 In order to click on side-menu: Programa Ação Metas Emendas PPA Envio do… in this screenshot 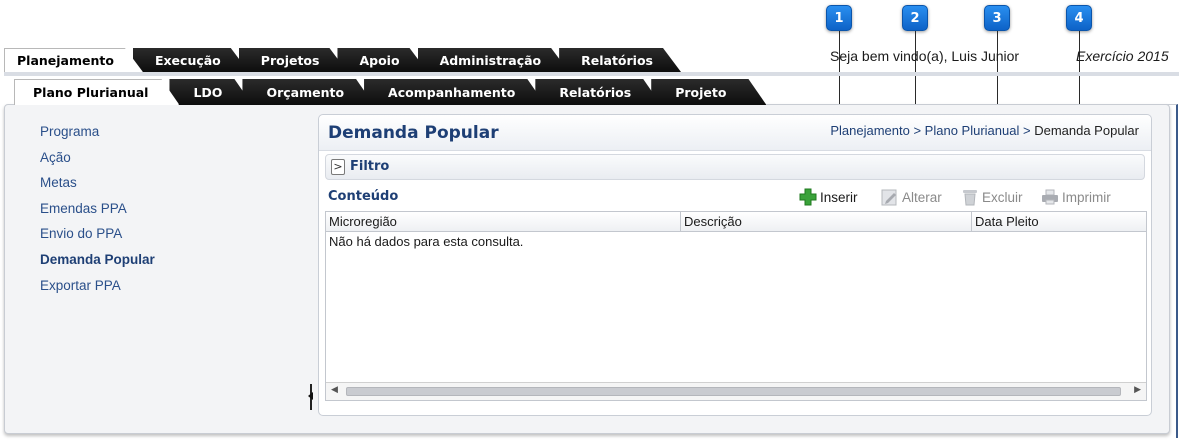, I will do `click(97, 213)`.